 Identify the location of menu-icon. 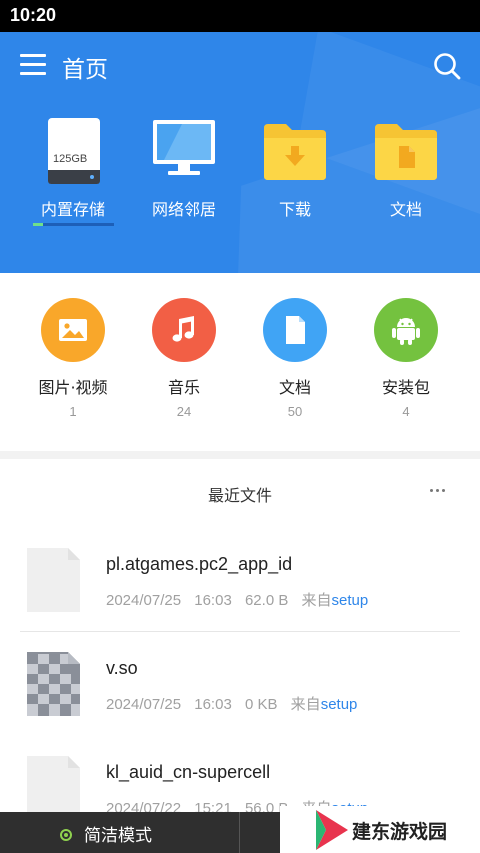
(33, 64).